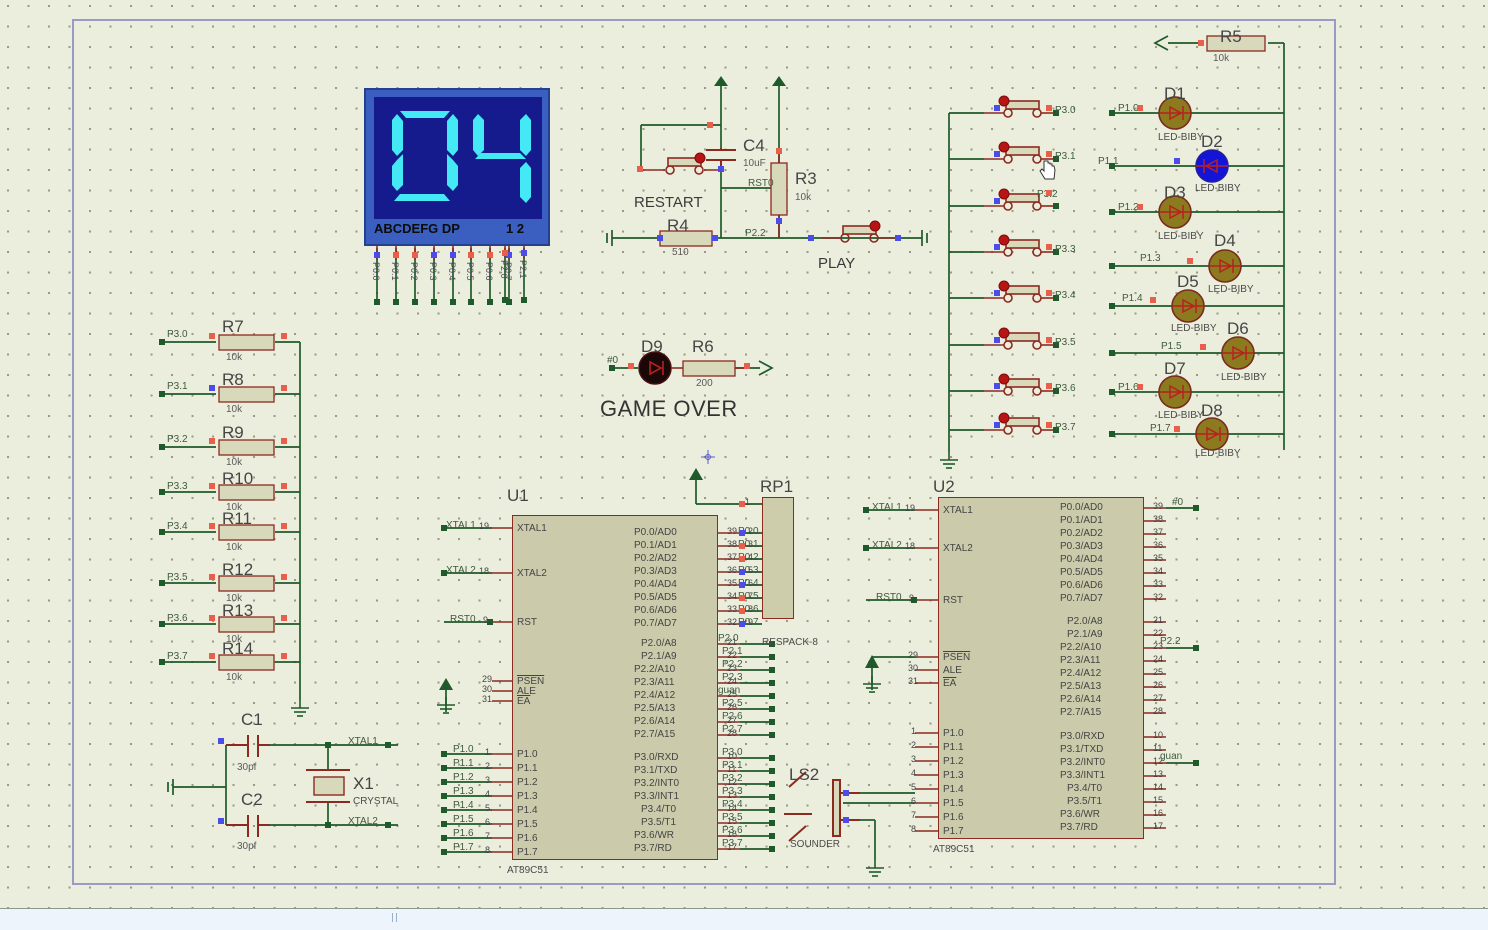  I want to click on u1-net-p22: P2.2, so click(732, 664).